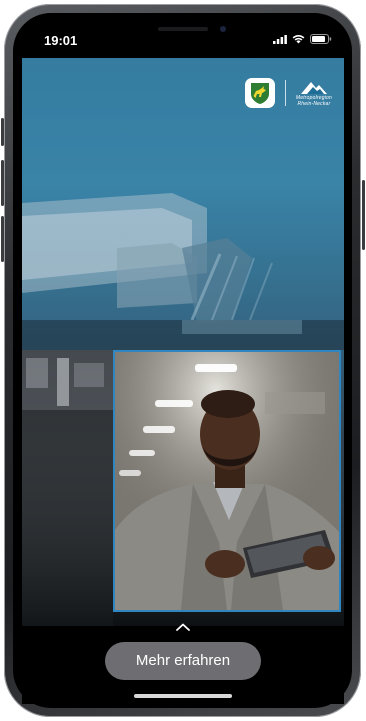 The height and width of the screenshot is (721, 366). I want to click on status-time: 19:01, so click(61, 40).